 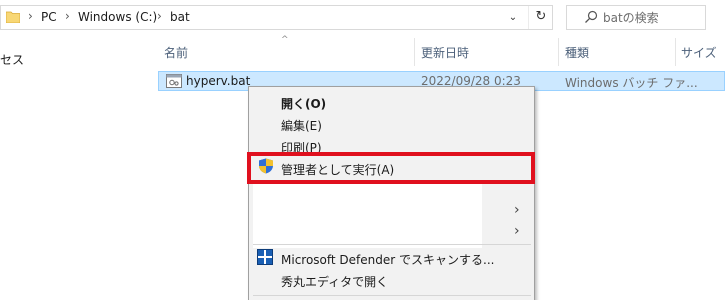 I want to click on file-name: hyperv.bat, so click(x=218, y=81).